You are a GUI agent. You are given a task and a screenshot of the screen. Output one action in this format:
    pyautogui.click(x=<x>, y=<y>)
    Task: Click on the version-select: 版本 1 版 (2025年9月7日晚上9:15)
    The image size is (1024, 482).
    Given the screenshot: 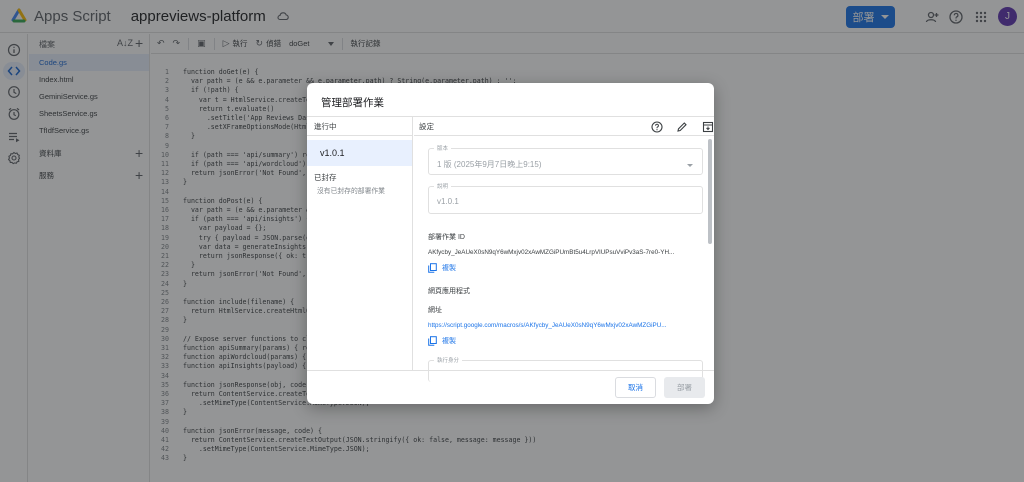 What is the action you would take?
    pyautogui.click(x=565, y=159)
    